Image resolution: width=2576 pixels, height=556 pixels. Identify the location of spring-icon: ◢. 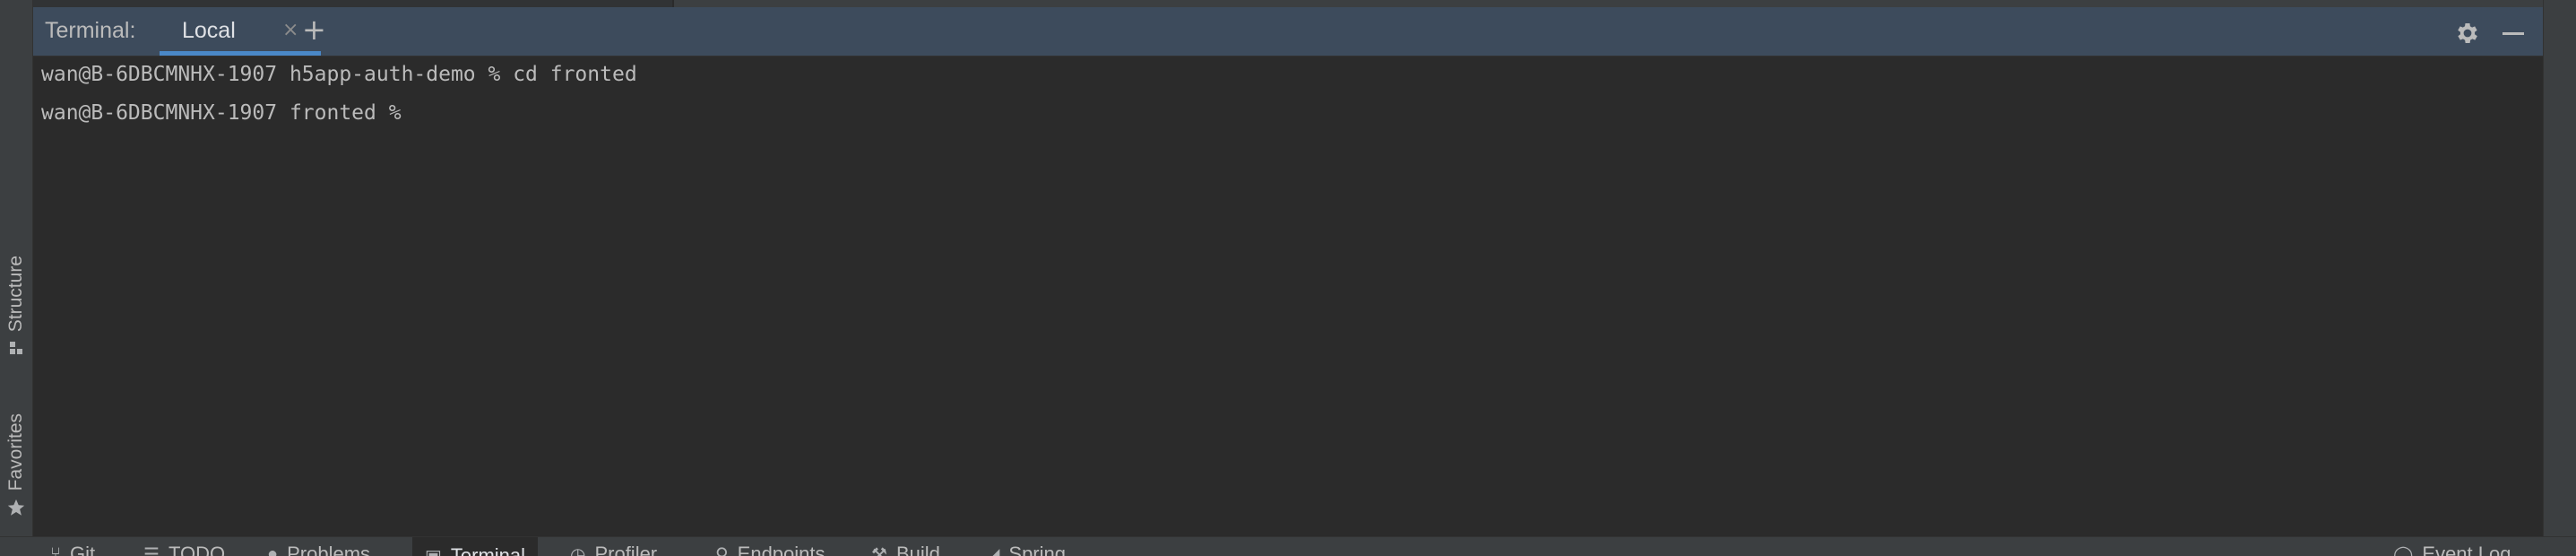
(993, 550).